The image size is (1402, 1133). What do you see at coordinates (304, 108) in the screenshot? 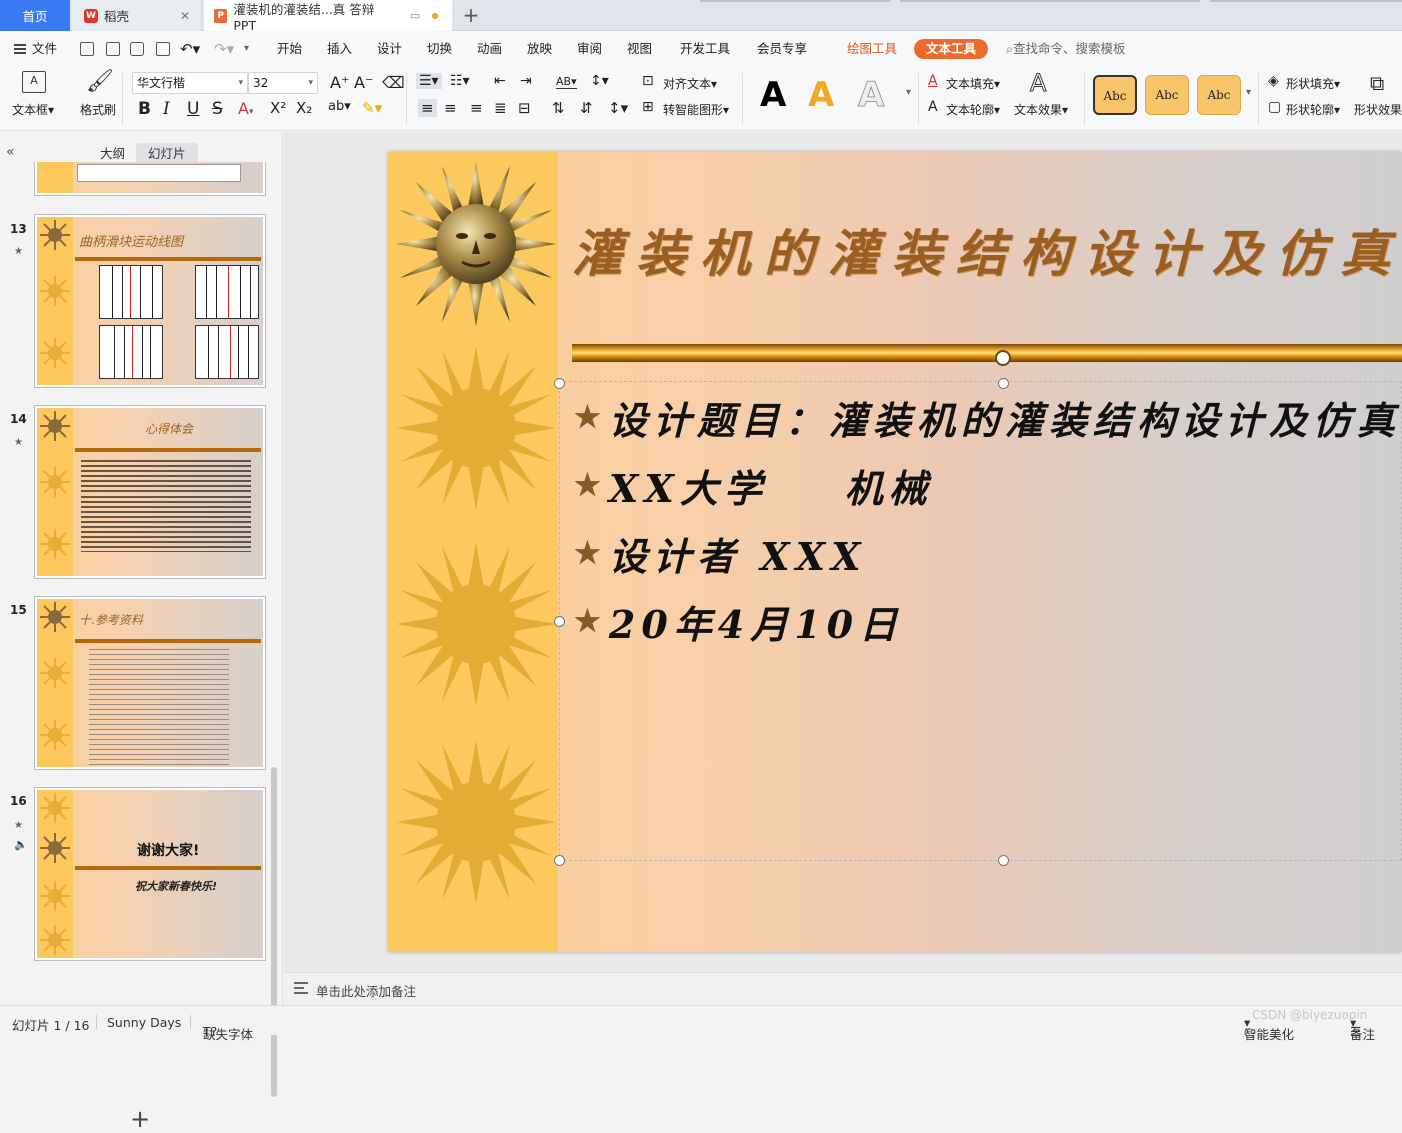
I see `subscript-icon: X₂` at bounding box center [304, 108].